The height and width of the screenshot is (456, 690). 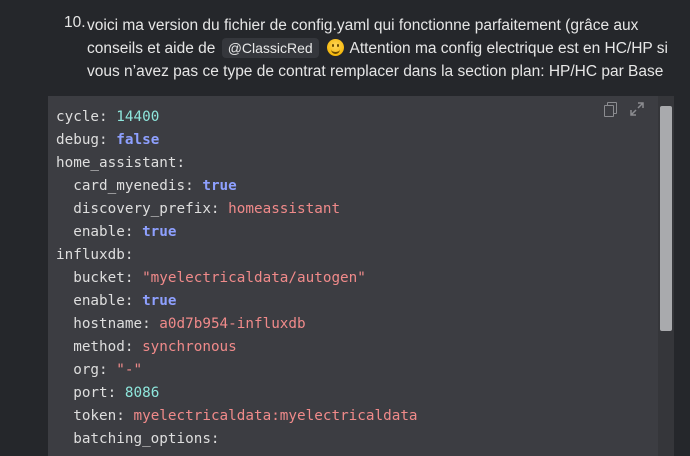 I want to click on code-line: org: "-", so click(x=237, y=370).